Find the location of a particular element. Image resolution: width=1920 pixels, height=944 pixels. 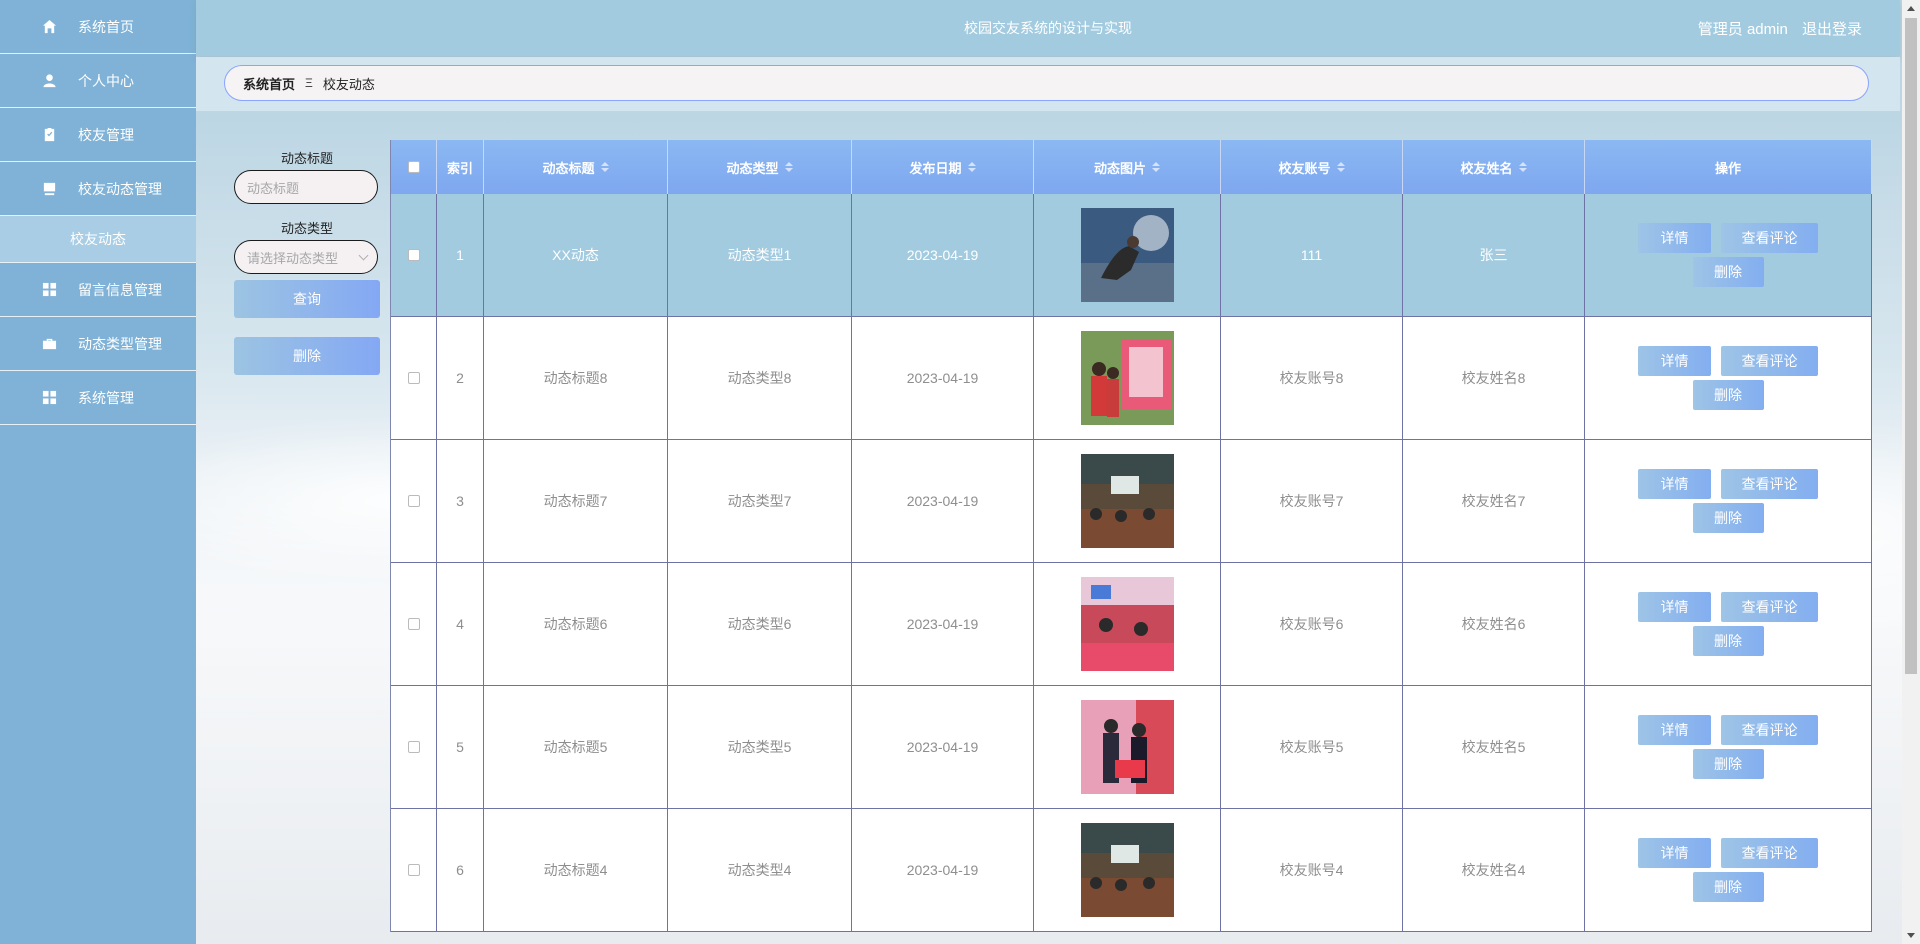

row-account: 校友账号8 is located at coordinates (1312, 378).